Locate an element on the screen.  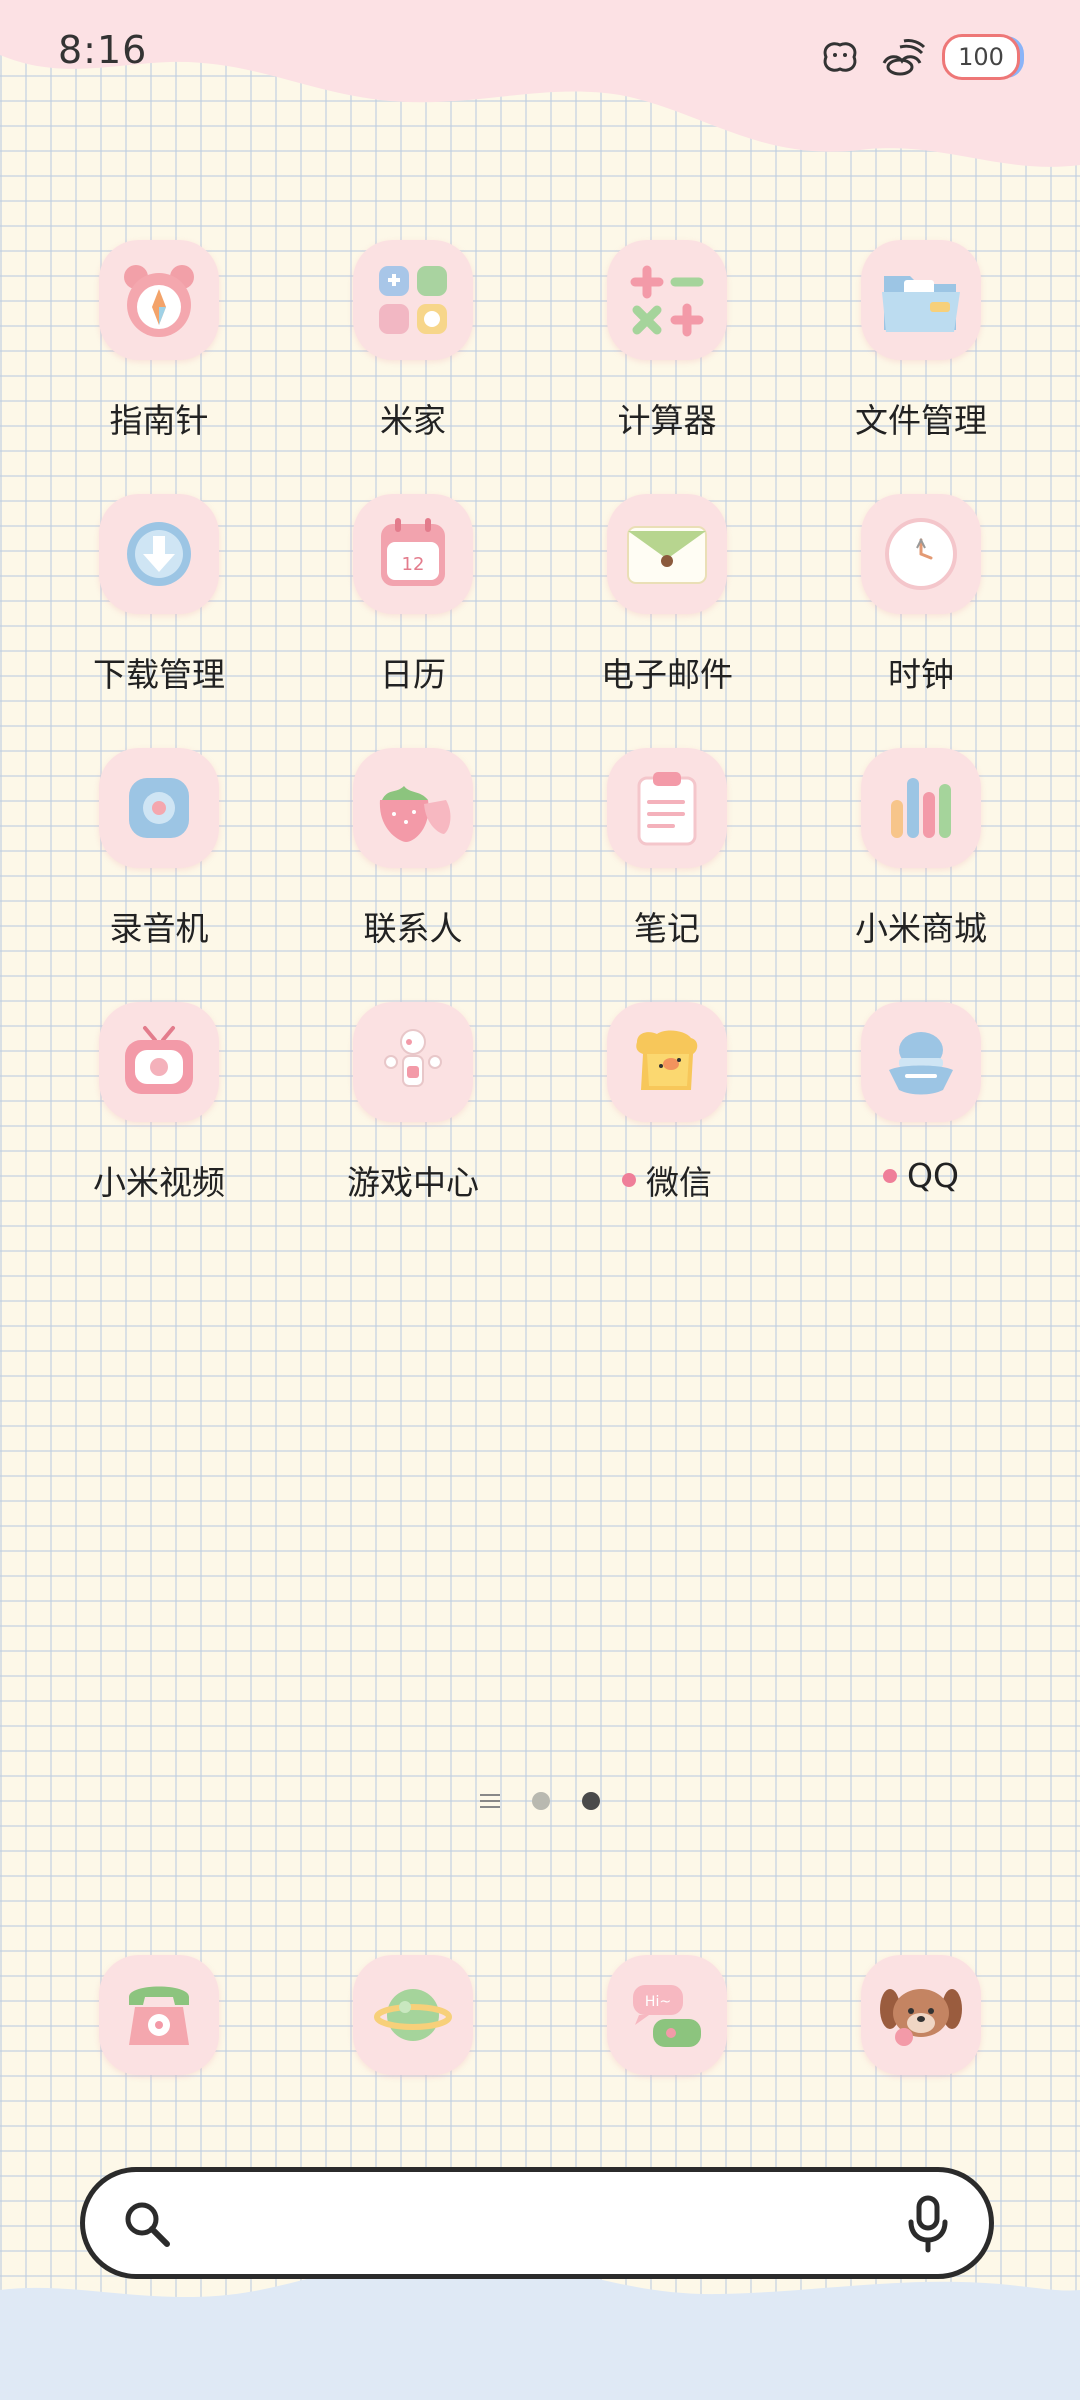
puppy-icon is located at coordinates (921, 2017).